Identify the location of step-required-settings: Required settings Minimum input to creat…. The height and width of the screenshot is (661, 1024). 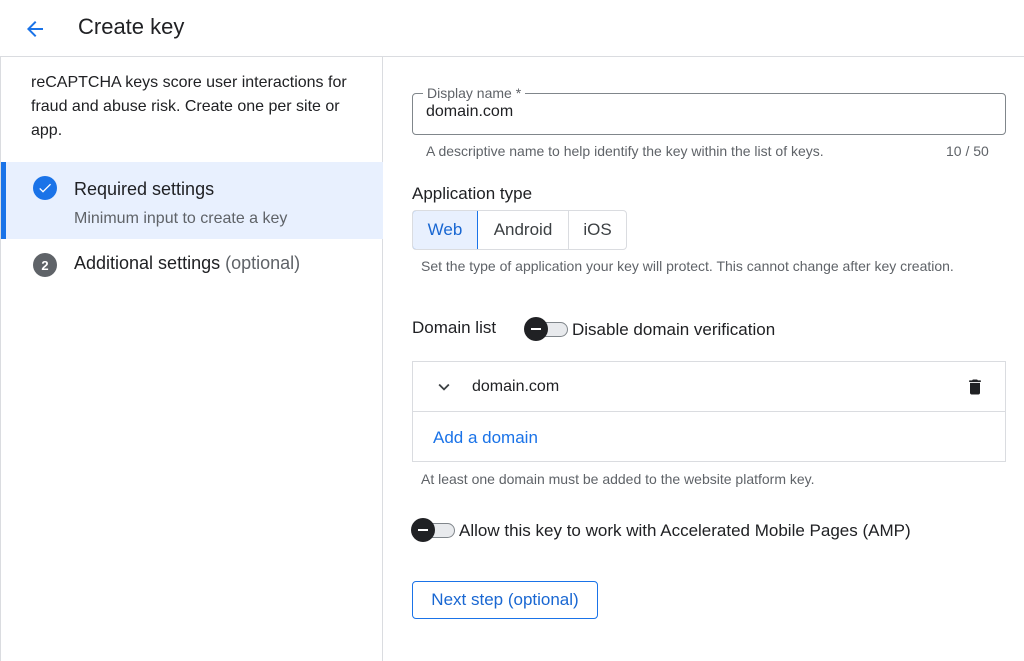
(192, 200).